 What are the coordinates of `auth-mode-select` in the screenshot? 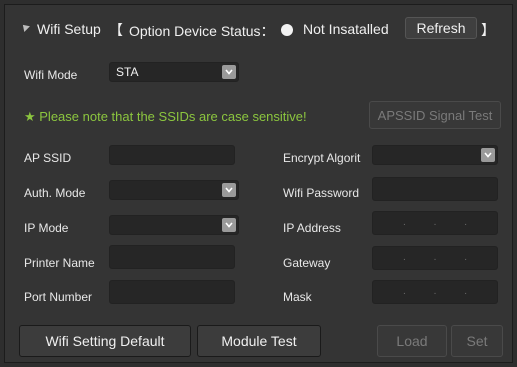 It's located at (174, 190).